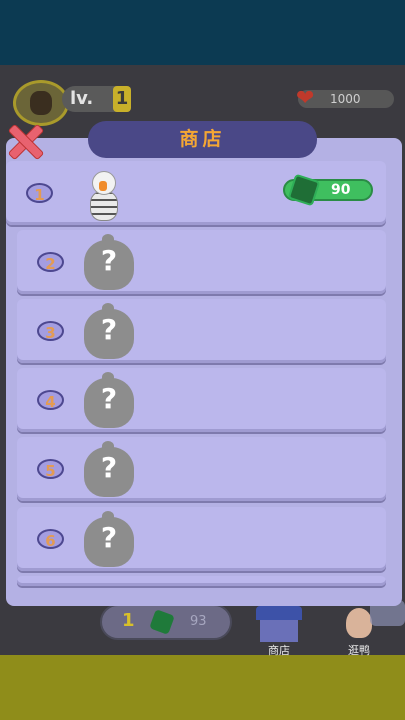 The image size is (405, 720). What do you see at coordinates (328, 190) in the screenshot?
I see `buy-button: 90` at bounding box center [328, 190].